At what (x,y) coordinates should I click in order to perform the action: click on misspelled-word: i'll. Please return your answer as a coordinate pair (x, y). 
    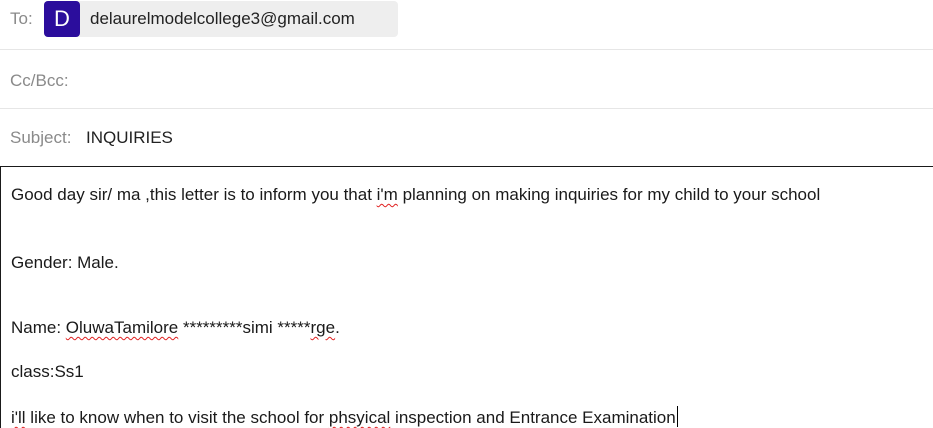
    Looking at the image, I should click on (18, 417).